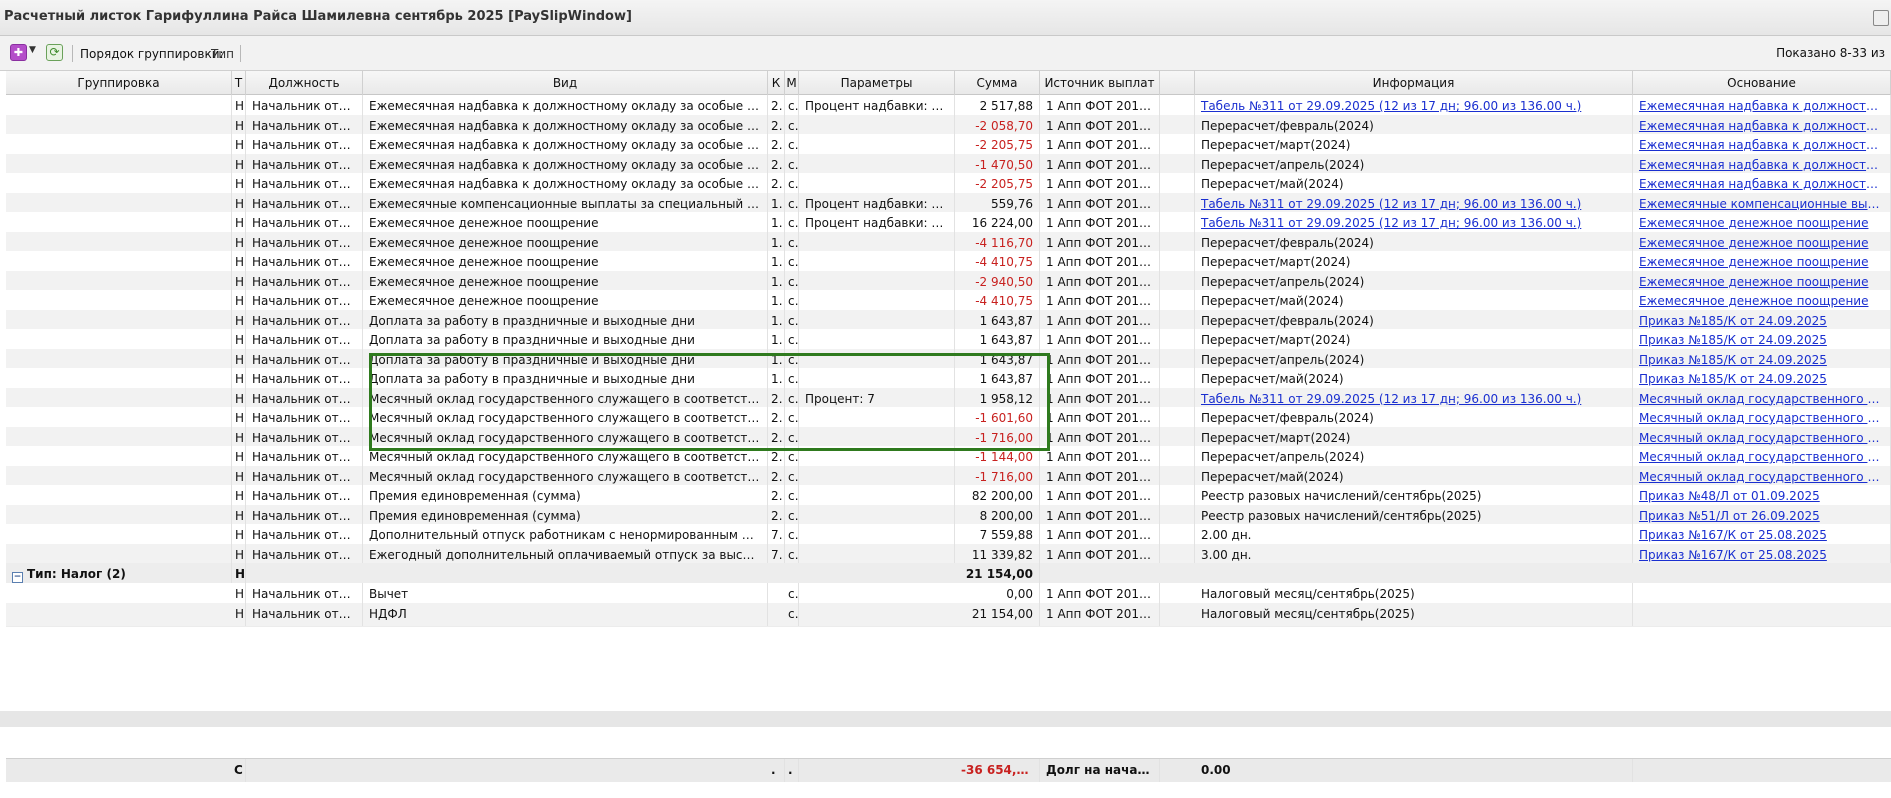  Describe the element at coordinates (18, 52) in the screenshot. I see `add-menu-icon: ✚` at that location.